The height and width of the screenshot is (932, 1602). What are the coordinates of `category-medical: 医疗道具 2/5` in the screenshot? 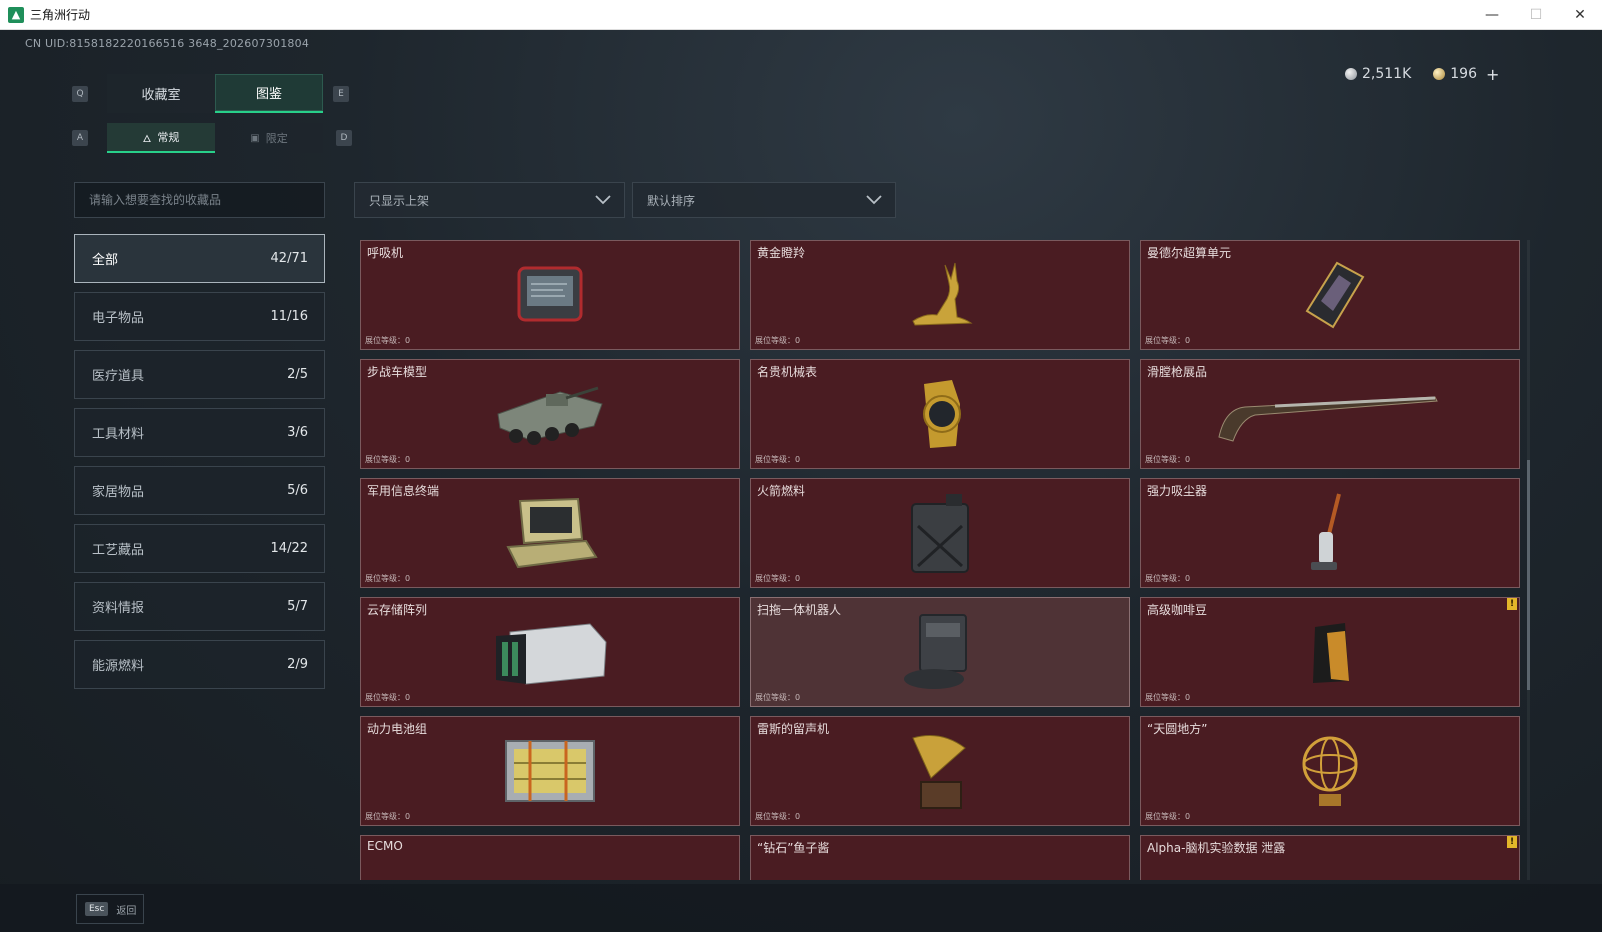 It's located at (199, 374).